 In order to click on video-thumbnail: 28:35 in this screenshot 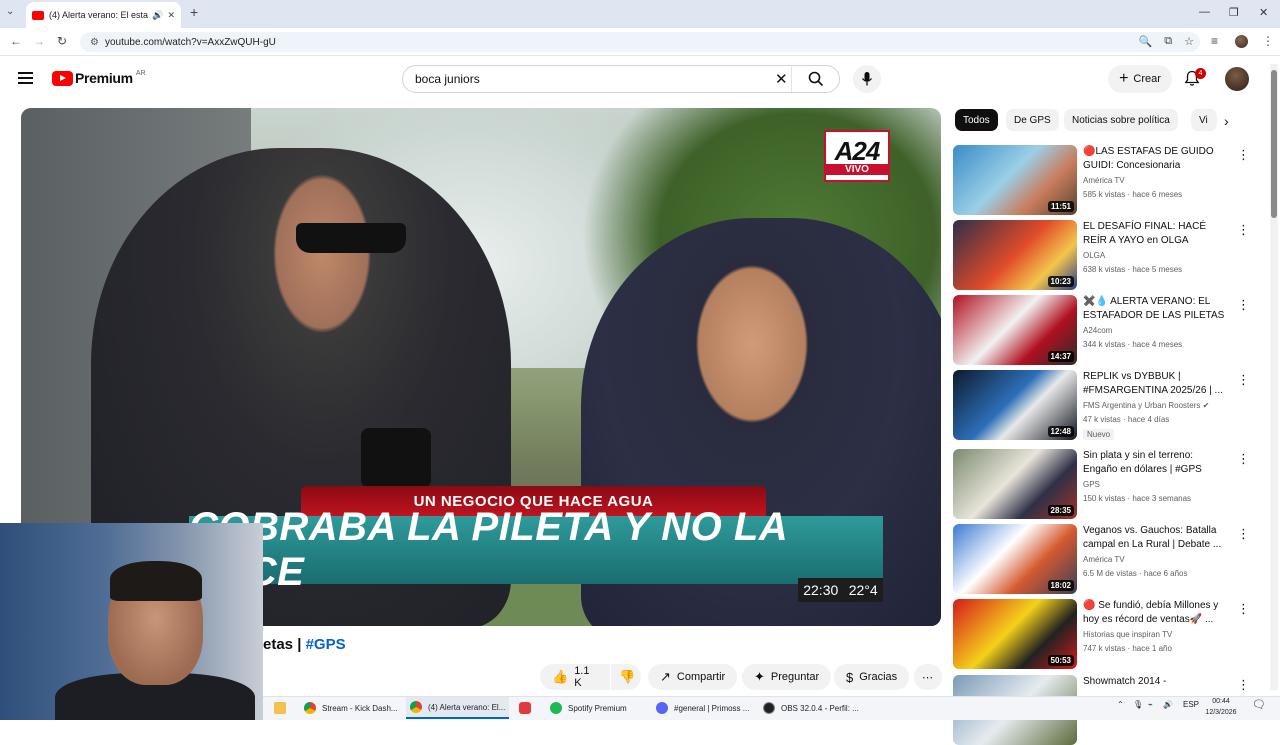, I will do `click(1015, 484)`.